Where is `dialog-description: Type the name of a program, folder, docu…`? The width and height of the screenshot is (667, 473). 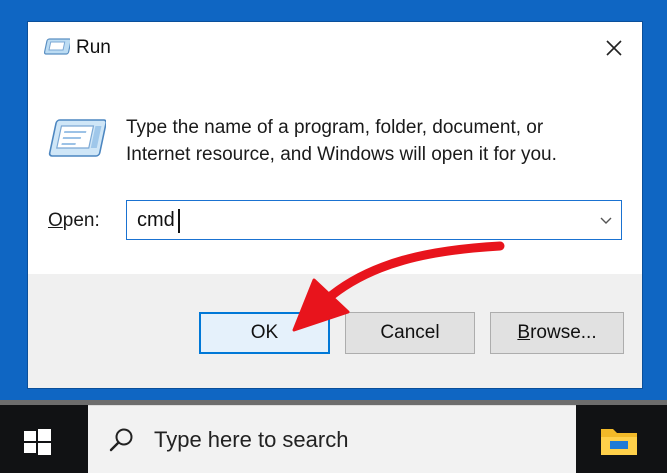
dialog-description: Type the name of a program, folder, docu… is located at coordinates (371, 141).